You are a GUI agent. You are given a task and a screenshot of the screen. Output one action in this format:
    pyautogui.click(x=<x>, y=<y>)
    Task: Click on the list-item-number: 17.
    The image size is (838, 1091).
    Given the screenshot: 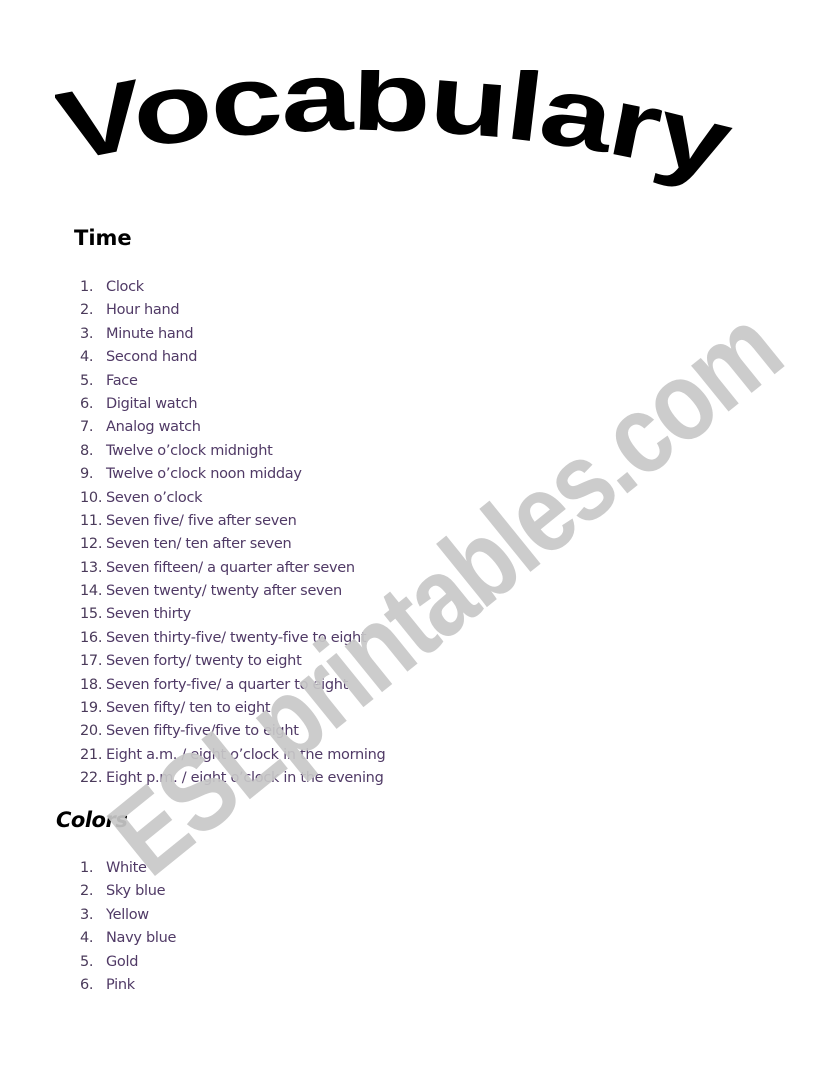 What is the action you would take?
    pyautogui.click(x=91, y=661)
    